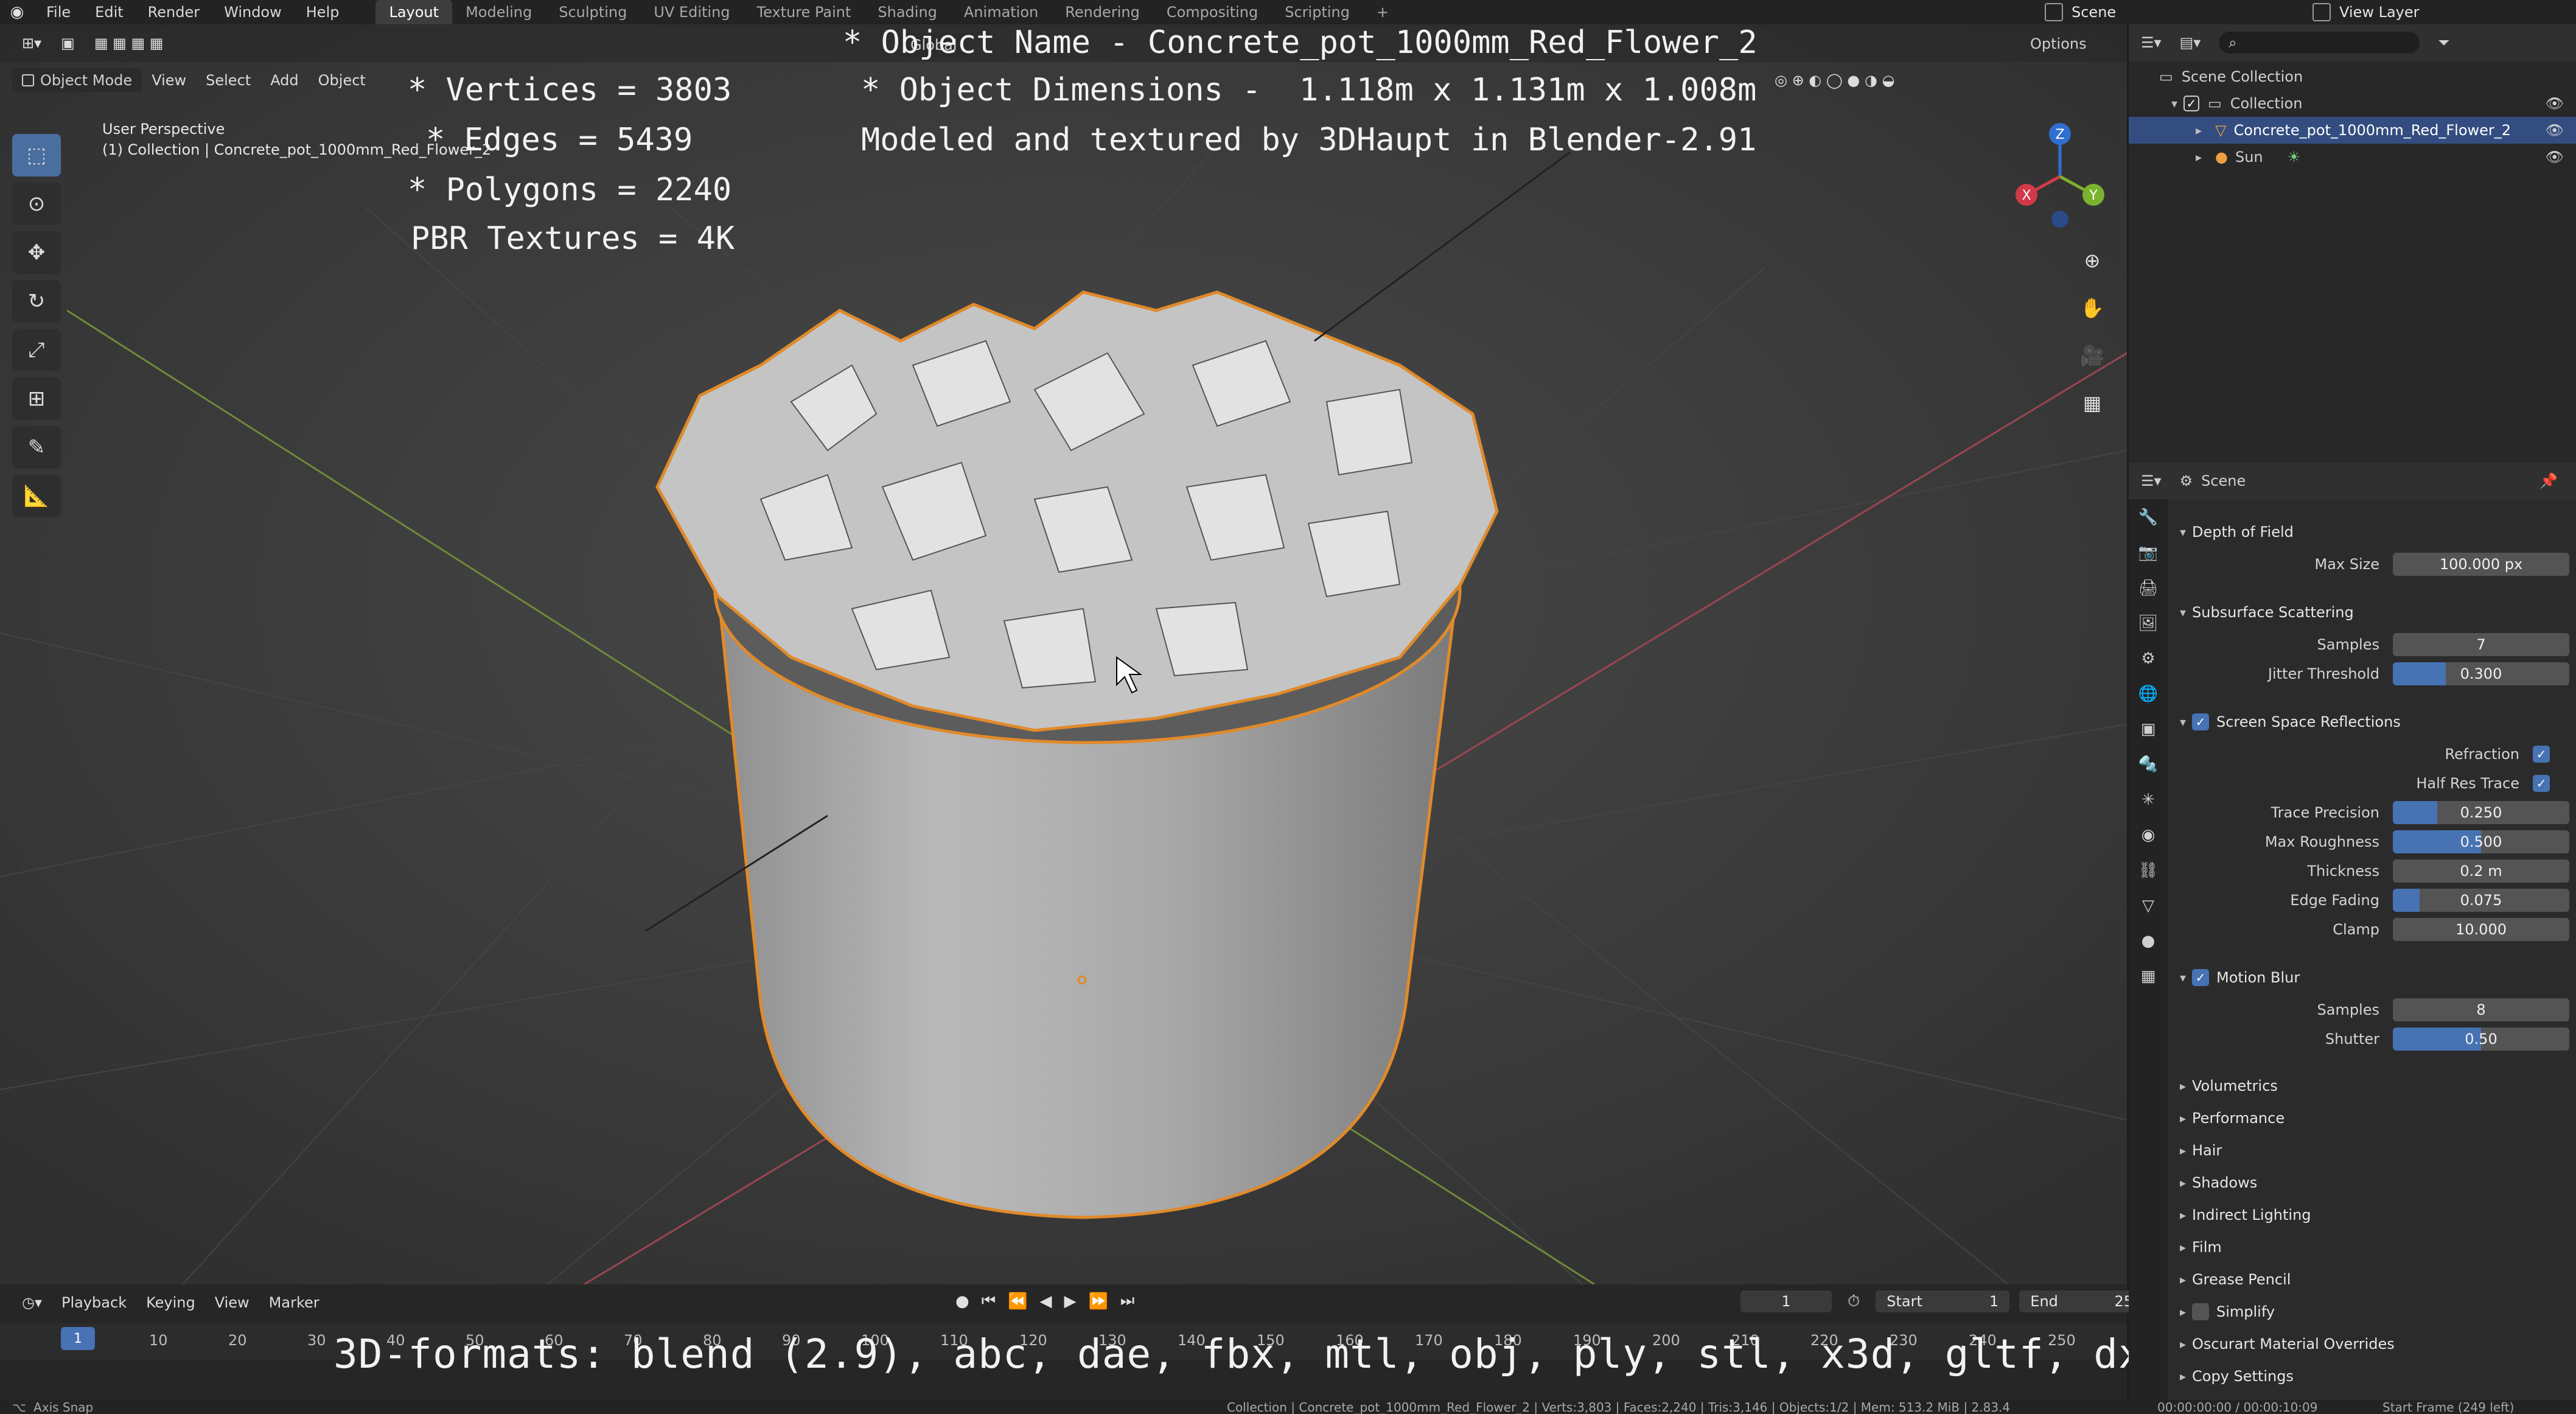 This screenshot has height=1414, width=2576. Describe the element at coordinates (2319, 43) in the screenshot. I see `outliner-search-input: ⌕` at that location.